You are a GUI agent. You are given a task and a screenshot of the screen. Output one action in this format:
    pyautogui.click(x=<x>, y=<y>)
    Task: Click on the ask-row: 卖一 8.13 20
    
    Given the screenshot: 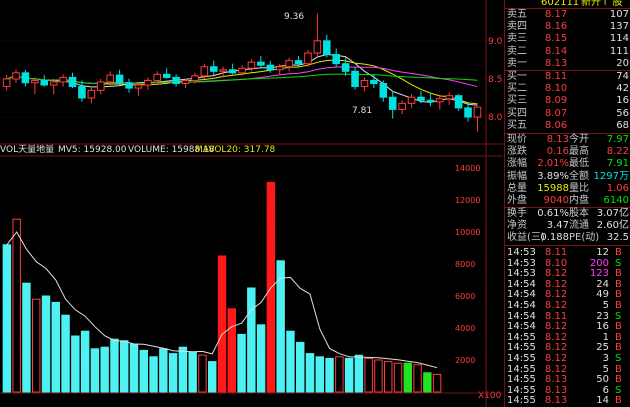 What is the action you would take?
    pyautogui.click(x=567, y=64)
    